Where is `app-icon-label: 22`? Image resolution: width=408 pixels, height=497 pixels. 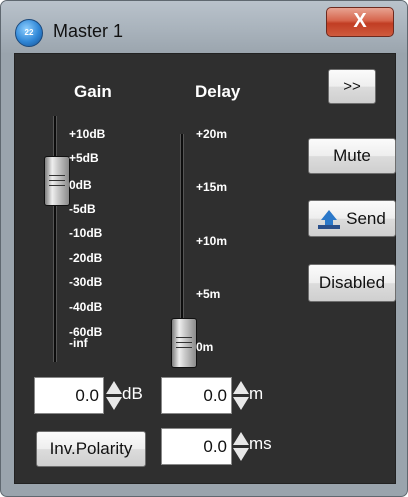 app-icon-label: 22 is located at coordinates (29, 32).